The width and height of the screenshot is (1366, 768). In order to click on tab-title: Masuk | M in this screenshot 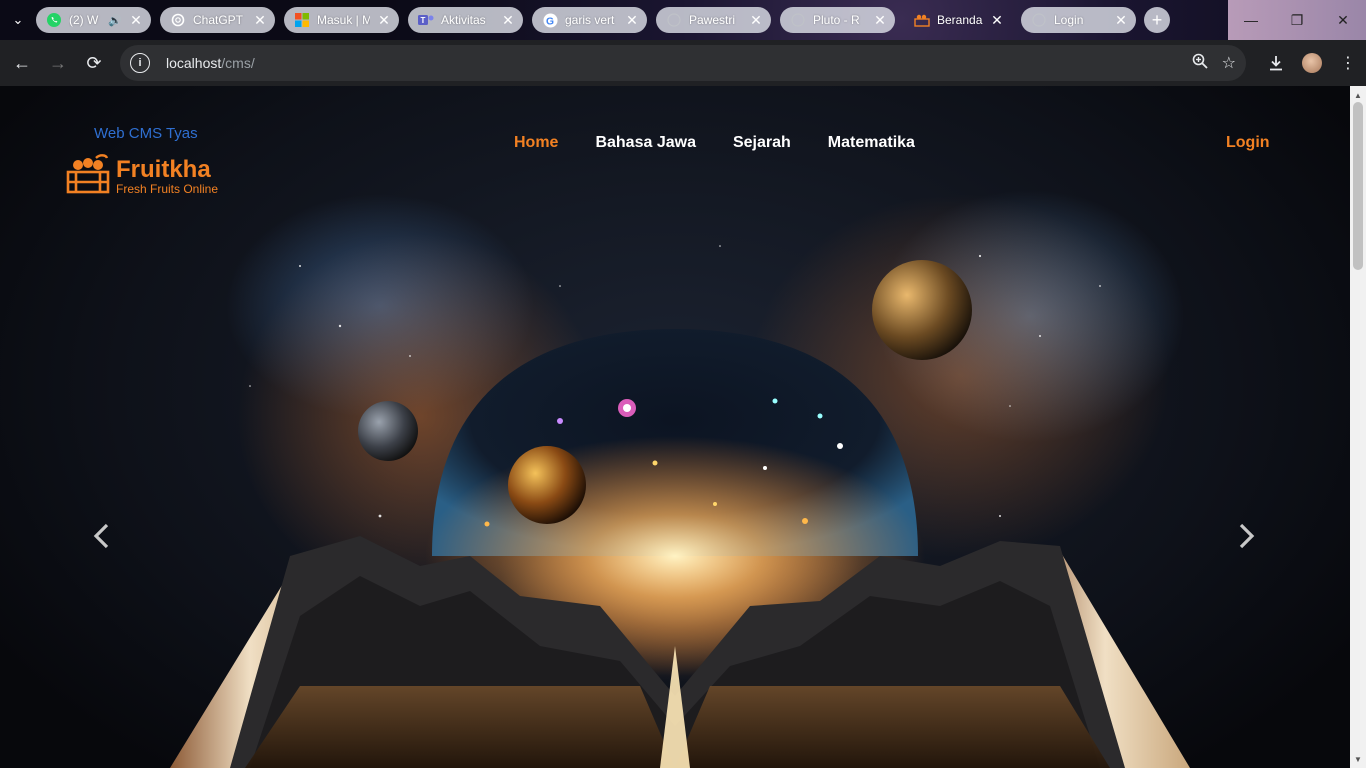, I will do `click(343, 20)`.